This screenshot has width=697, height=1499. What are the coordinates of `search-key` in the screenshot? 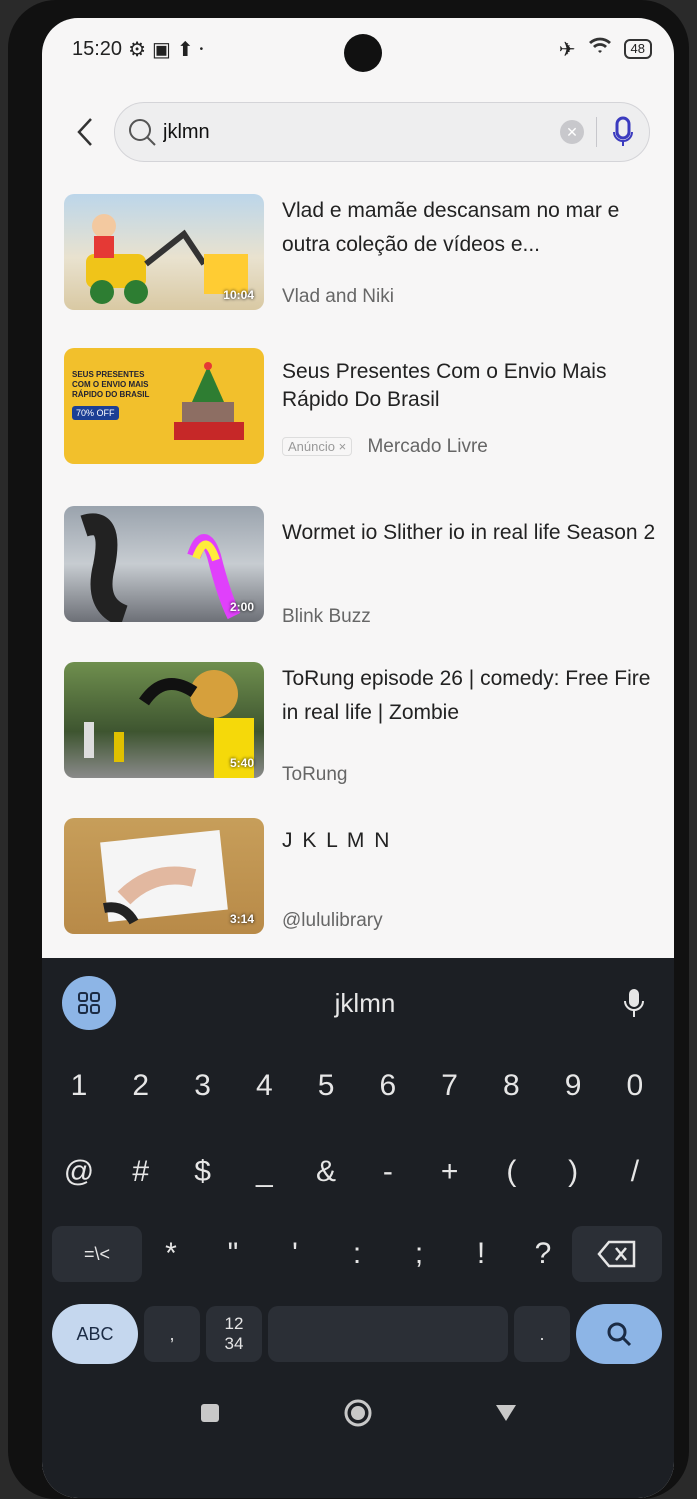 It's located at (619, 1334).